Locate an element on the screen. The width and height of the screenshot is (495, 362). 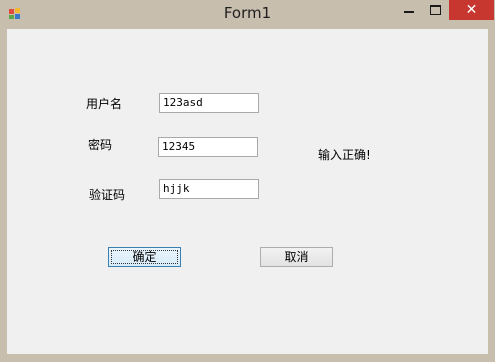
username-field: 123asd is located at coordinates (209, 103).